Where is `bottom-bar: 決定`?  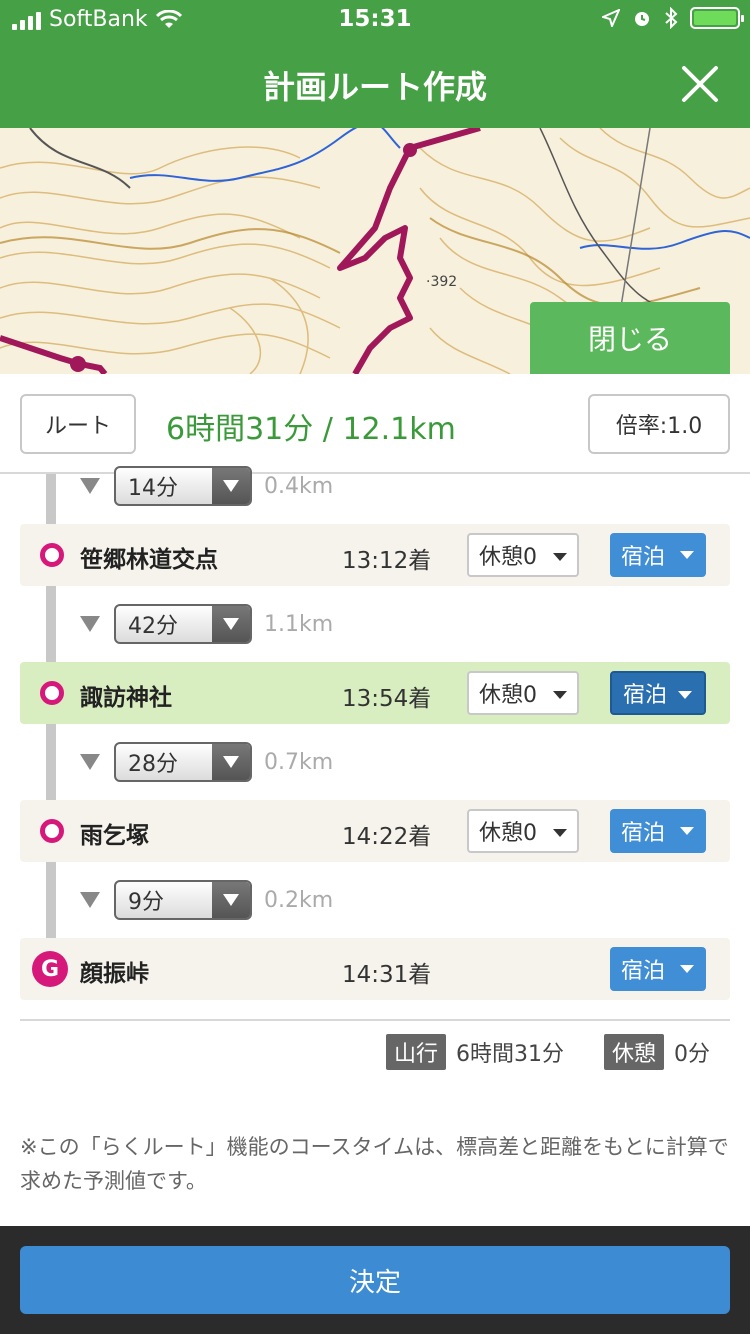 bottom-bar: 決定 is located at coordinates (375, 1280).